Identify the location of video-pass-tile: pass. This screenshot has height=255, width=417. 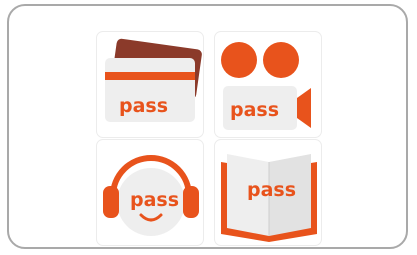
(268, 84).